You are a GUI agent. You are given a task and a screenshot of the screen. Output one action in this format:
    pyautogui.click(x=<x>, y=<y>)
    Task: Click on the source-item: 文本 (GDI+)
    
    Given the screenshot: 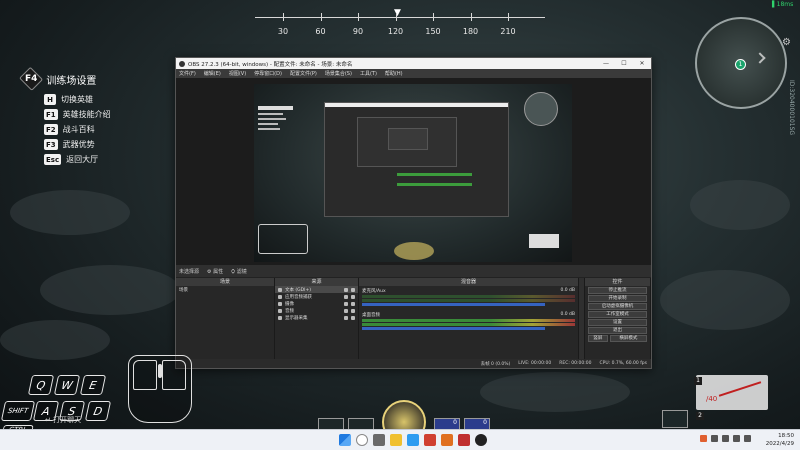 What is the action you would take?
    pyautogui.click(x=316, y=289)
    